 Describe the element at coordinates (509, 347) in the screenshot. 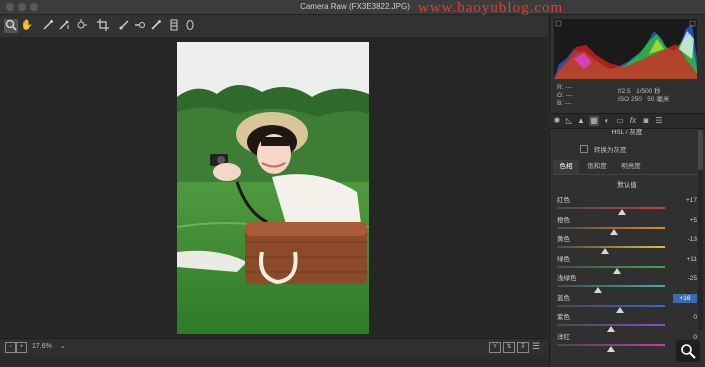

I see `swap-before-after-icon: ⇅` at that location.